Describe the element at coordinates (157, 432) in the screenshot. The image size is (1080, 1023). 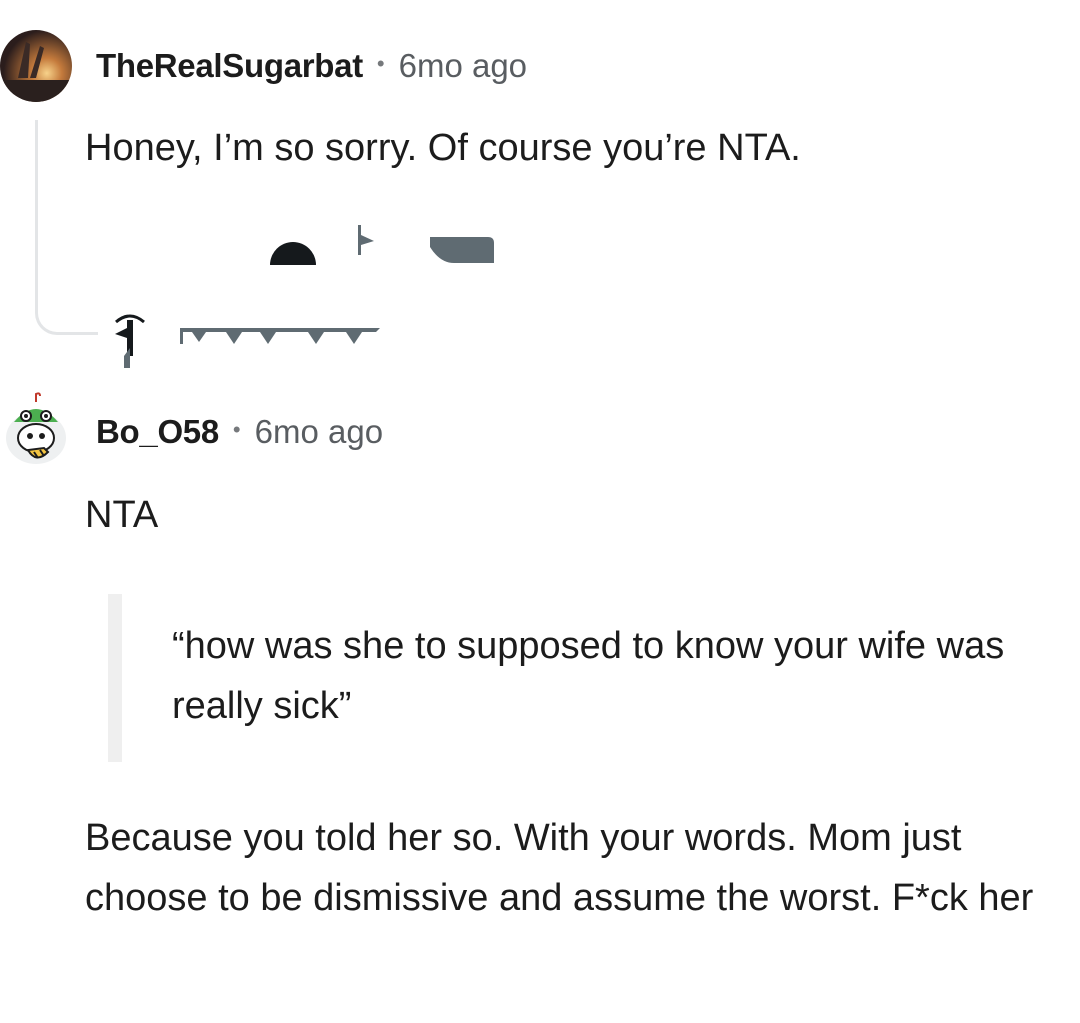
I see `username: Bo_O58` at that location.